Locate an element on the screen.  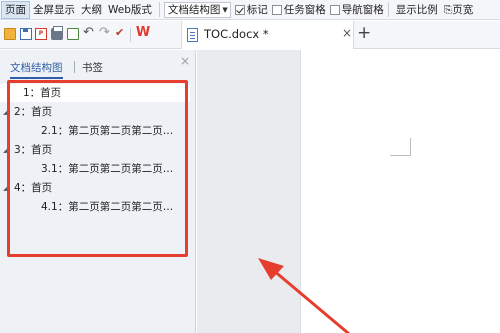
doc-map-dropdown: 文档结构图 ▼ is located at coordinates (197, 9).